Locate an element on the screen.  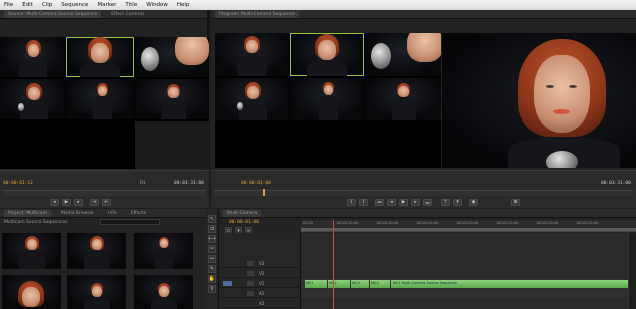
work-area-bar is located at coordinates (468, 229).